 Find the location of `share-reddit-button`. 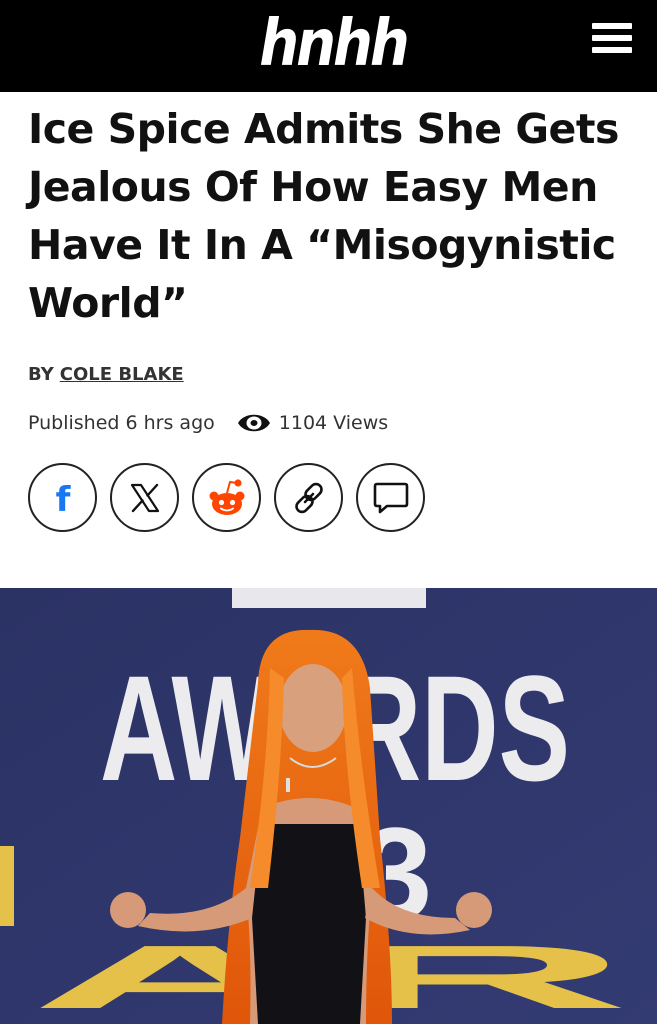

share-reddit-button is located at coordinates (226, 497).